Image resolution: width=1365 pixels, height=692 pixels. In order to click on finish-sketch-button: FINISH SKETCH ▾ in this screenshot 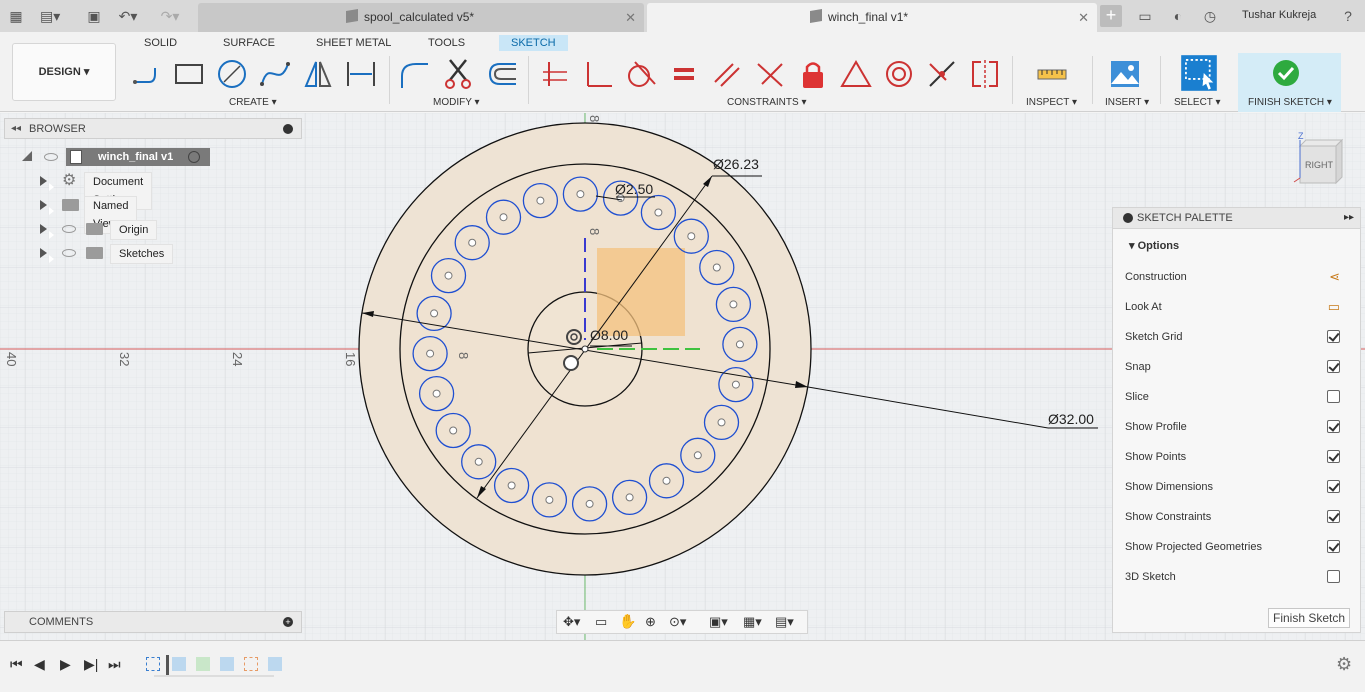, I will do `click(1289, 82)`.